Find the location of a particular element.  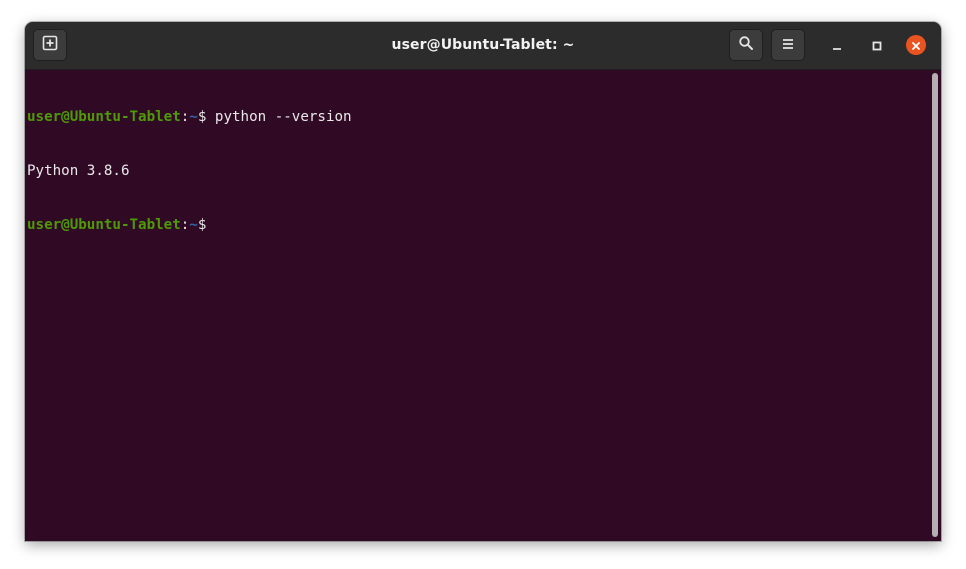

command-text: python --version is located at coordinates (279, 117).